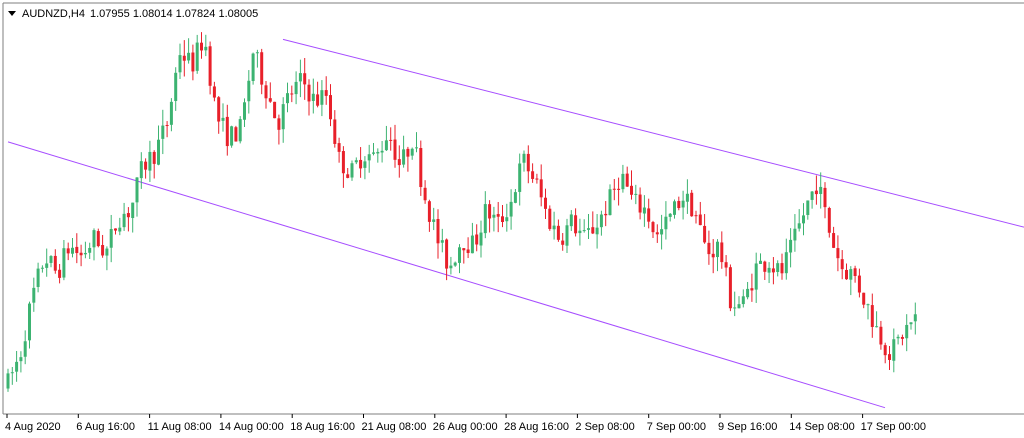 Image resolution: width=1024 pixels, height=438 pixels. I want to click on time-tick-label: 11 Aug 08:00, so click(180, 427).